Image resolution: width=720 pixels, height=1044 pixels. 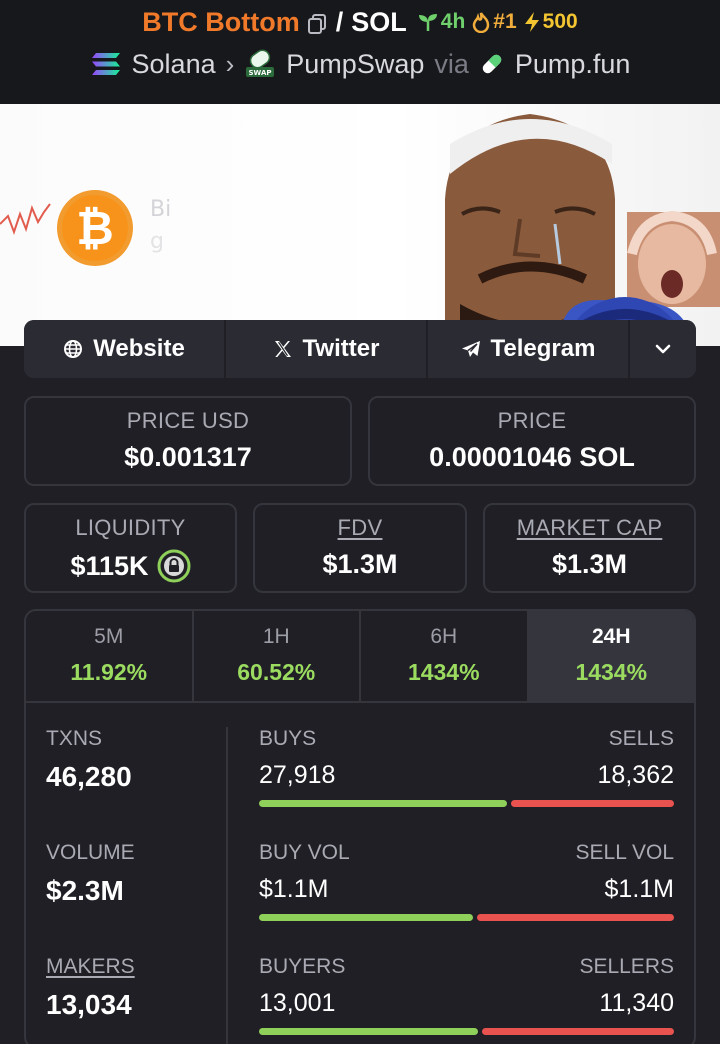 I want to click on via-label: via, so click(x=451, y=63).